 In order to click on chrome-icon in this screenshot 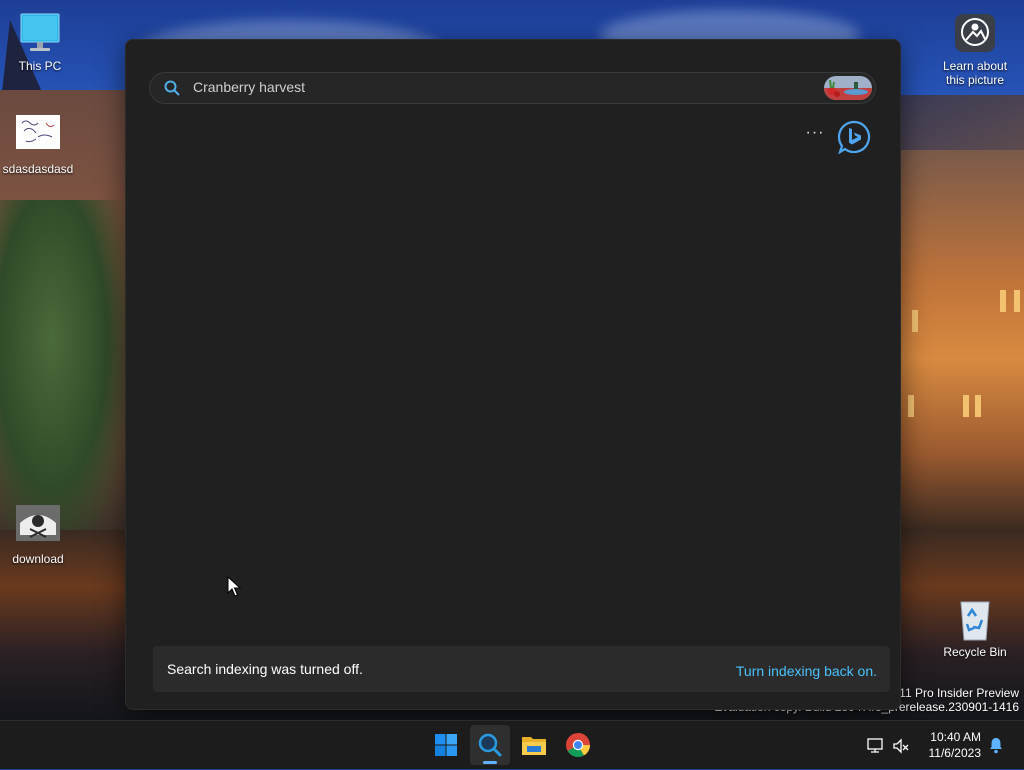, I will do `click(578, 745)`.